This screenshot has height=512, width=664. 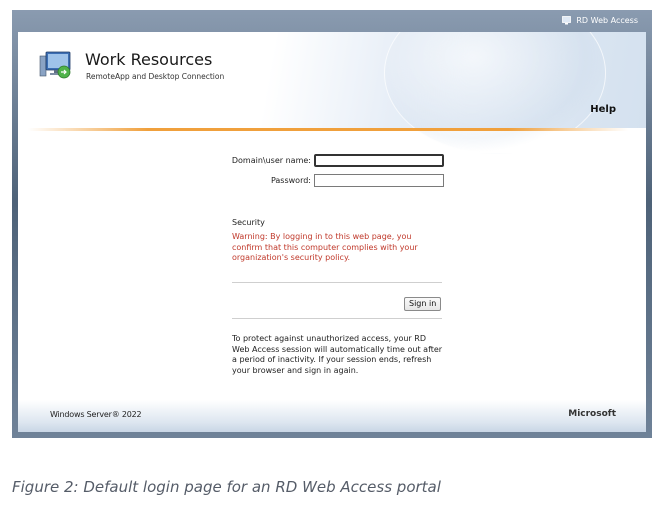 I want to click on remote-desktop-icon, so click(x=56, y=64).